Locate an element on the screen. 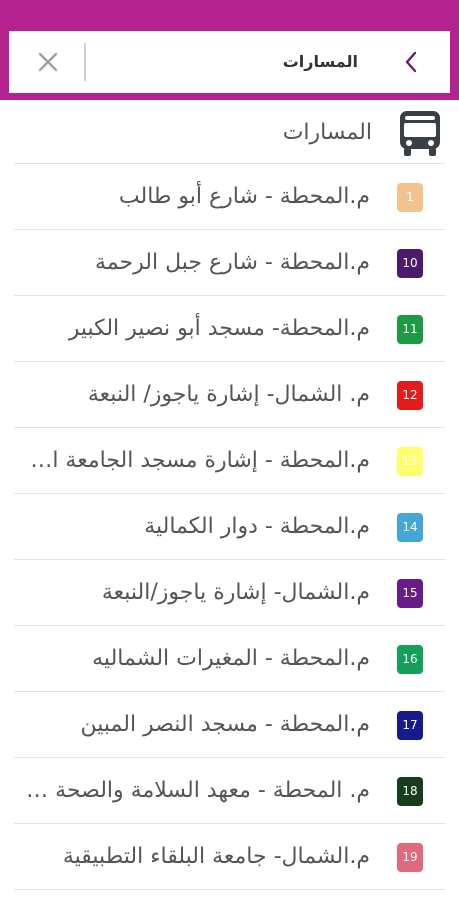  route-item: 19 م.الشمال- جامعة البلقاء التطبيقية is located at coordinates (229, 857).